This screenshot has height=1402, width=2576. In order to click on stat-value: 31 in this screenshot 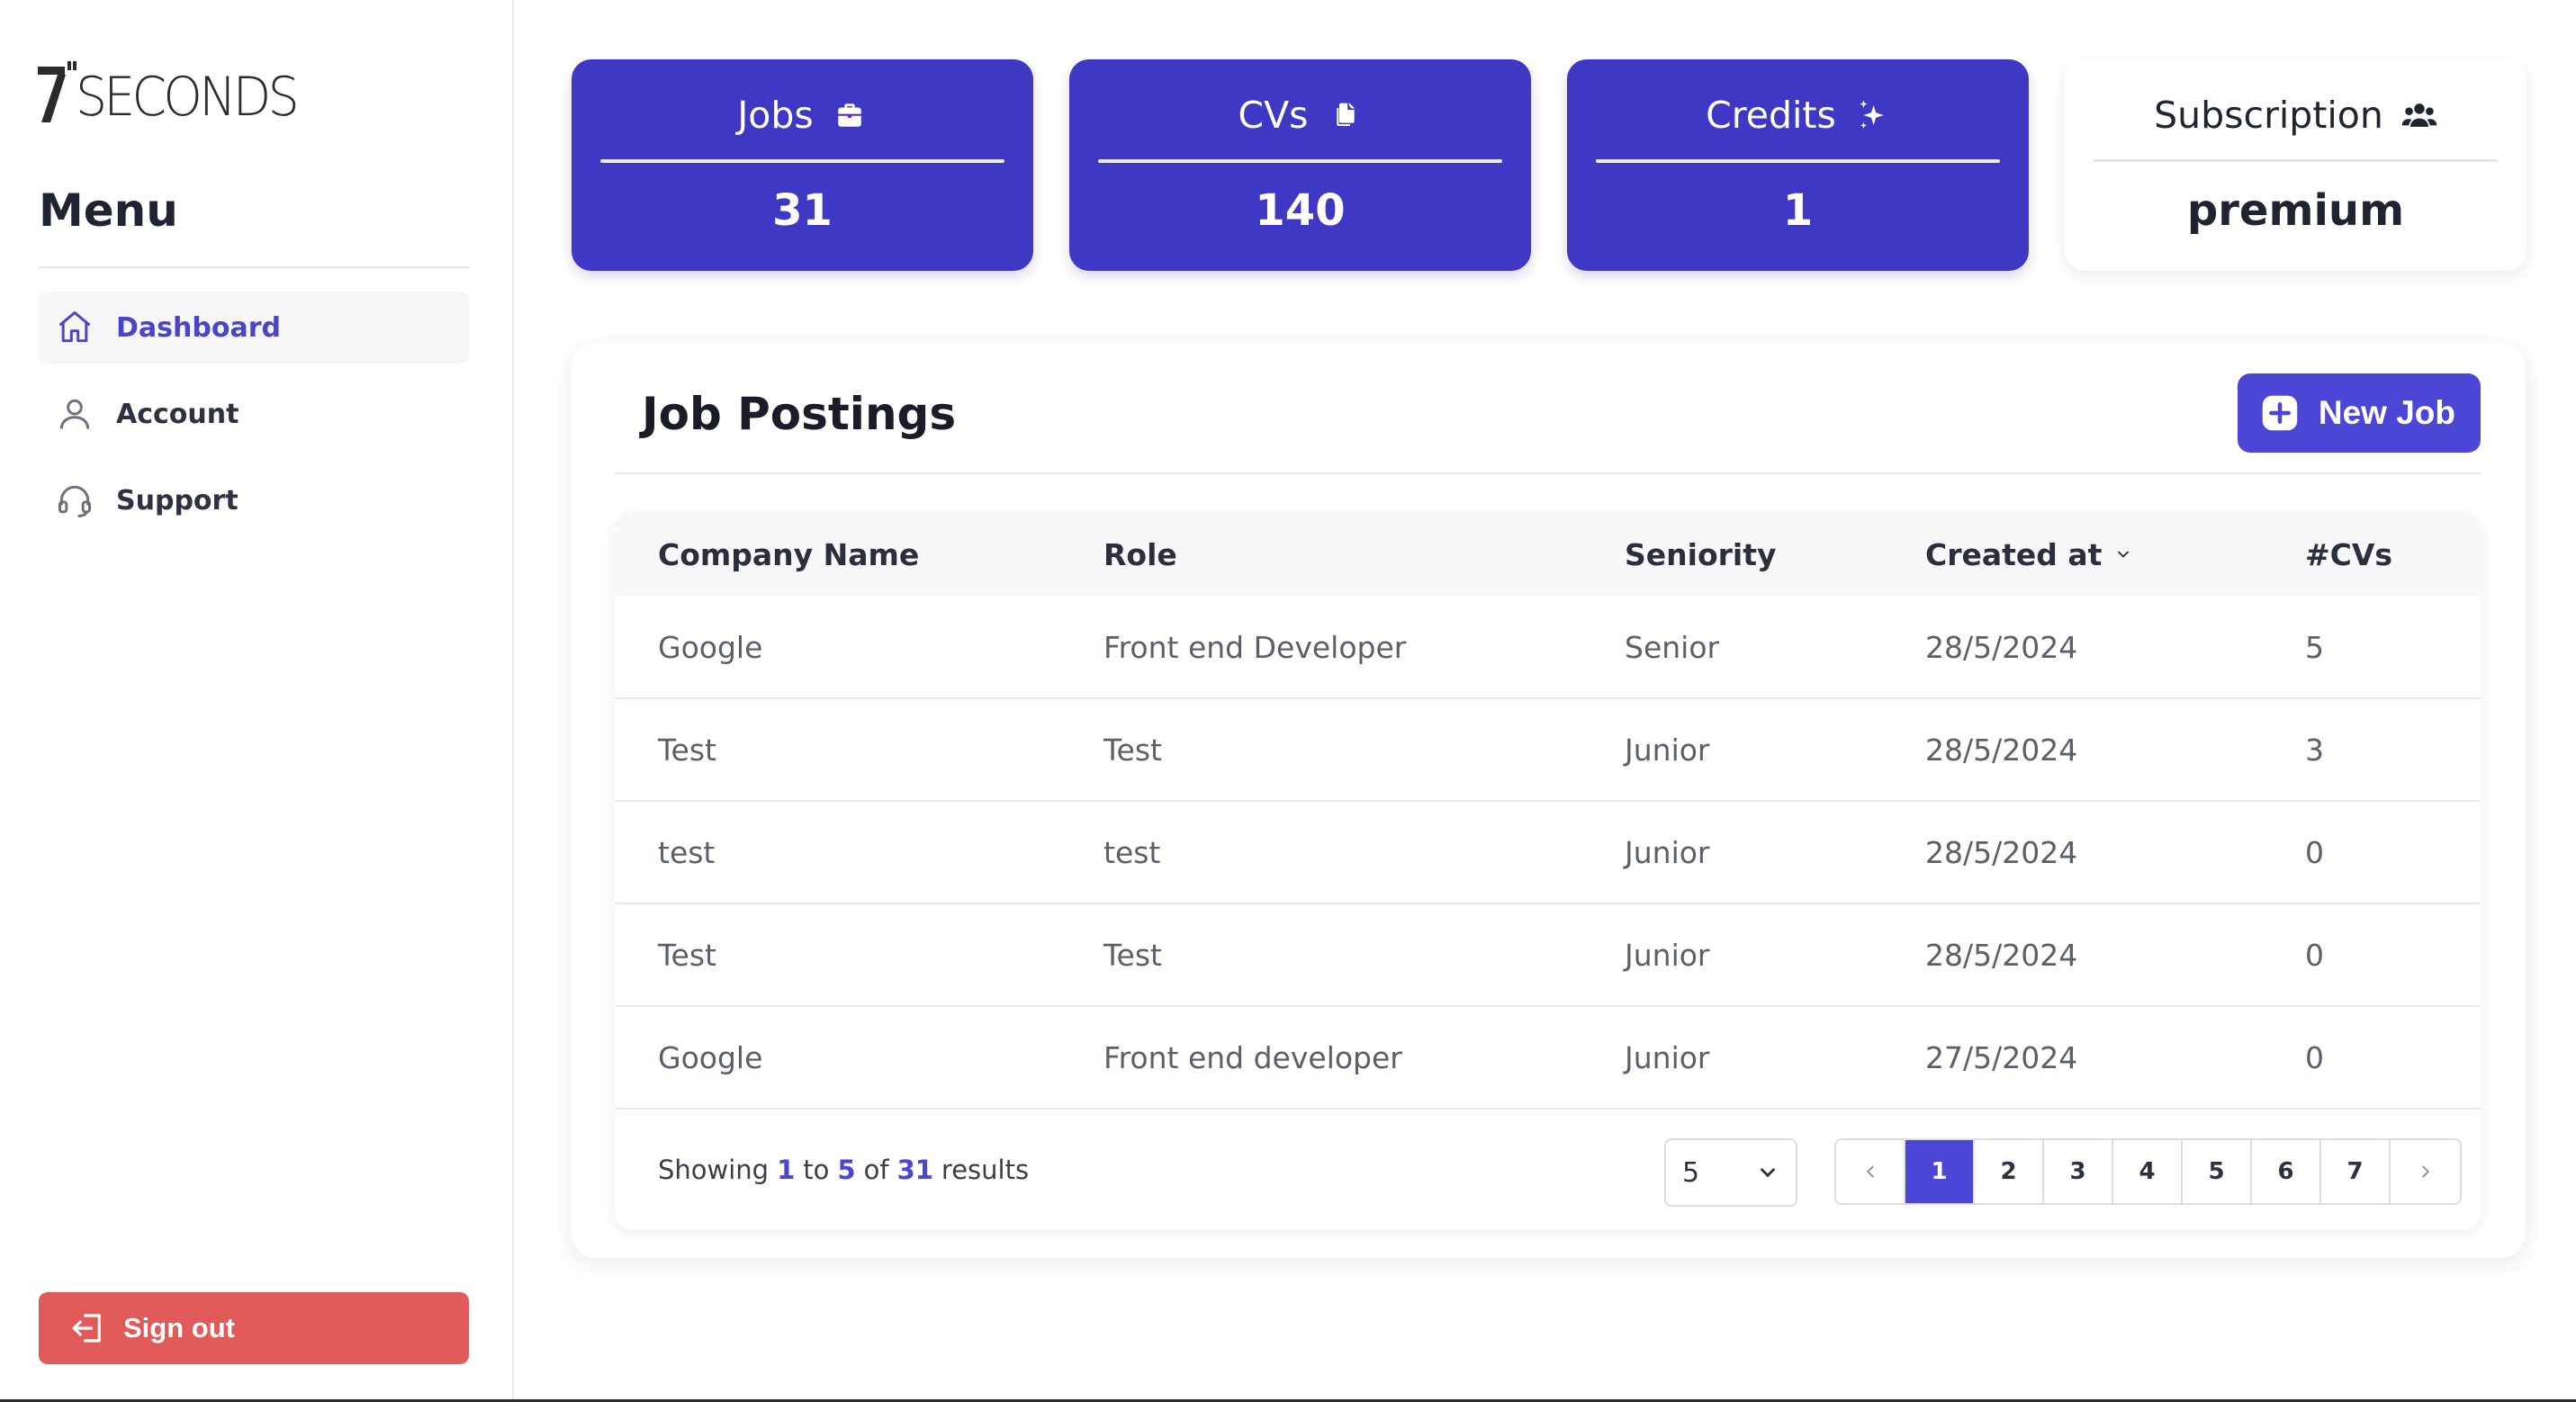, I will do `click(802, 210)`.